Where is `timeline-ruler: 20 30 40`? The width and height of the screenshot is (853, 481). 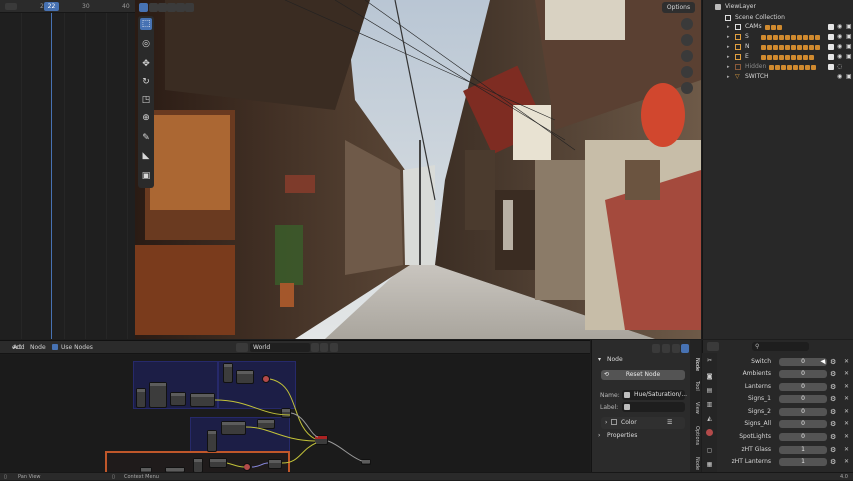
timeline-ruler: 20 30 40 is located at coordinates (67, 6).